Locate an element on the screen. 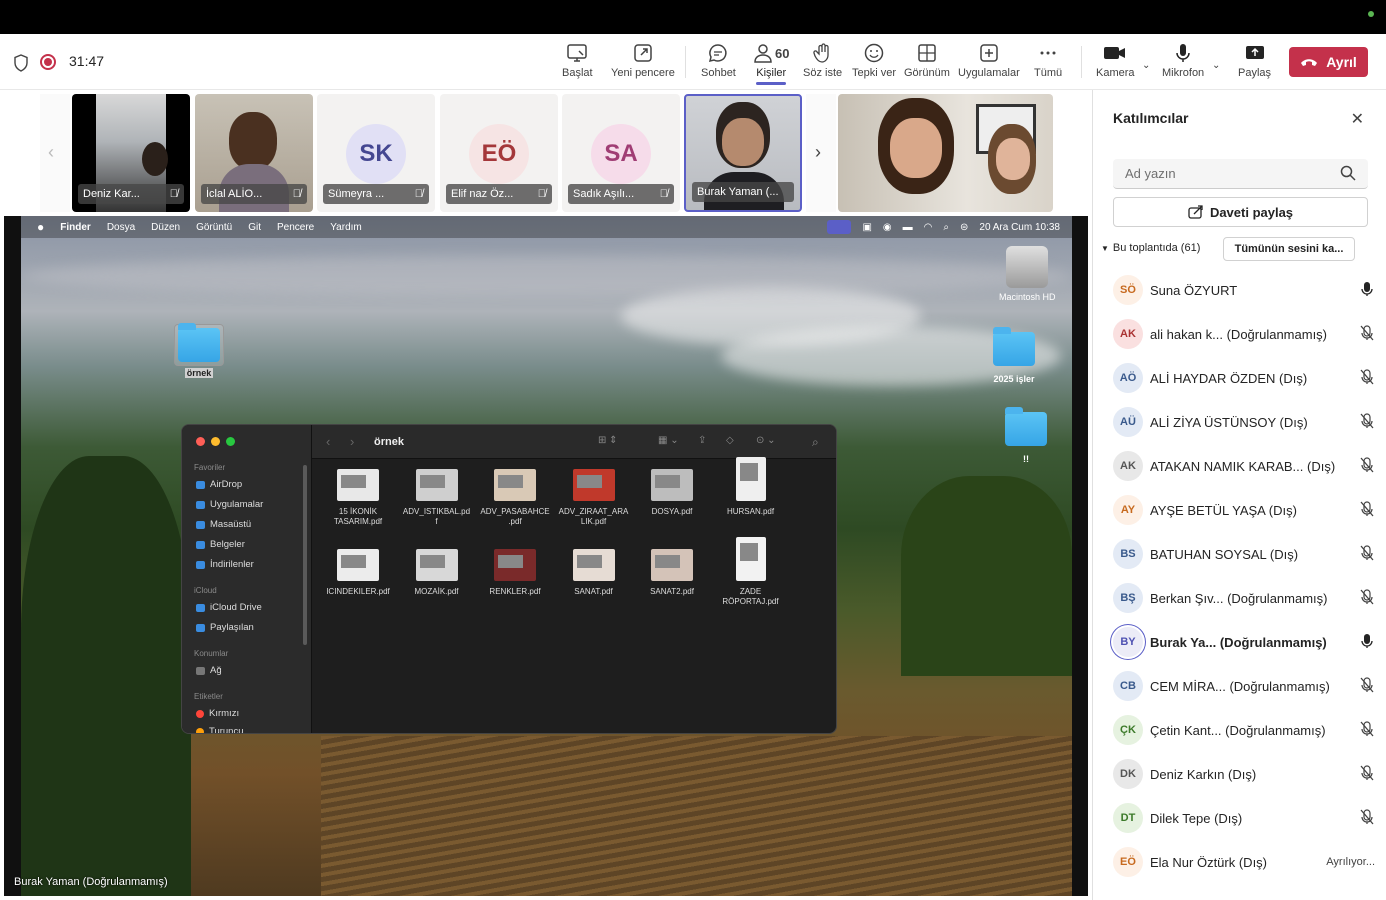 The width and height of the screenshot is (1386, 900). participant-row: AÖ ALİ HAYDAR ÖZDEN (Dış) is located at coordinates (1244, 378).